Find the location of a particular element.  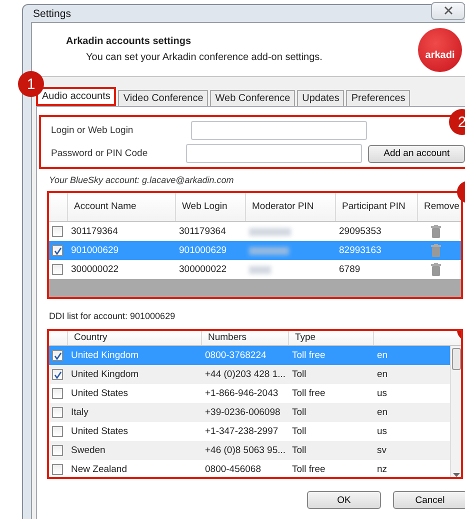

table-cell-text: 6789 is located at coordinates (350, 269).